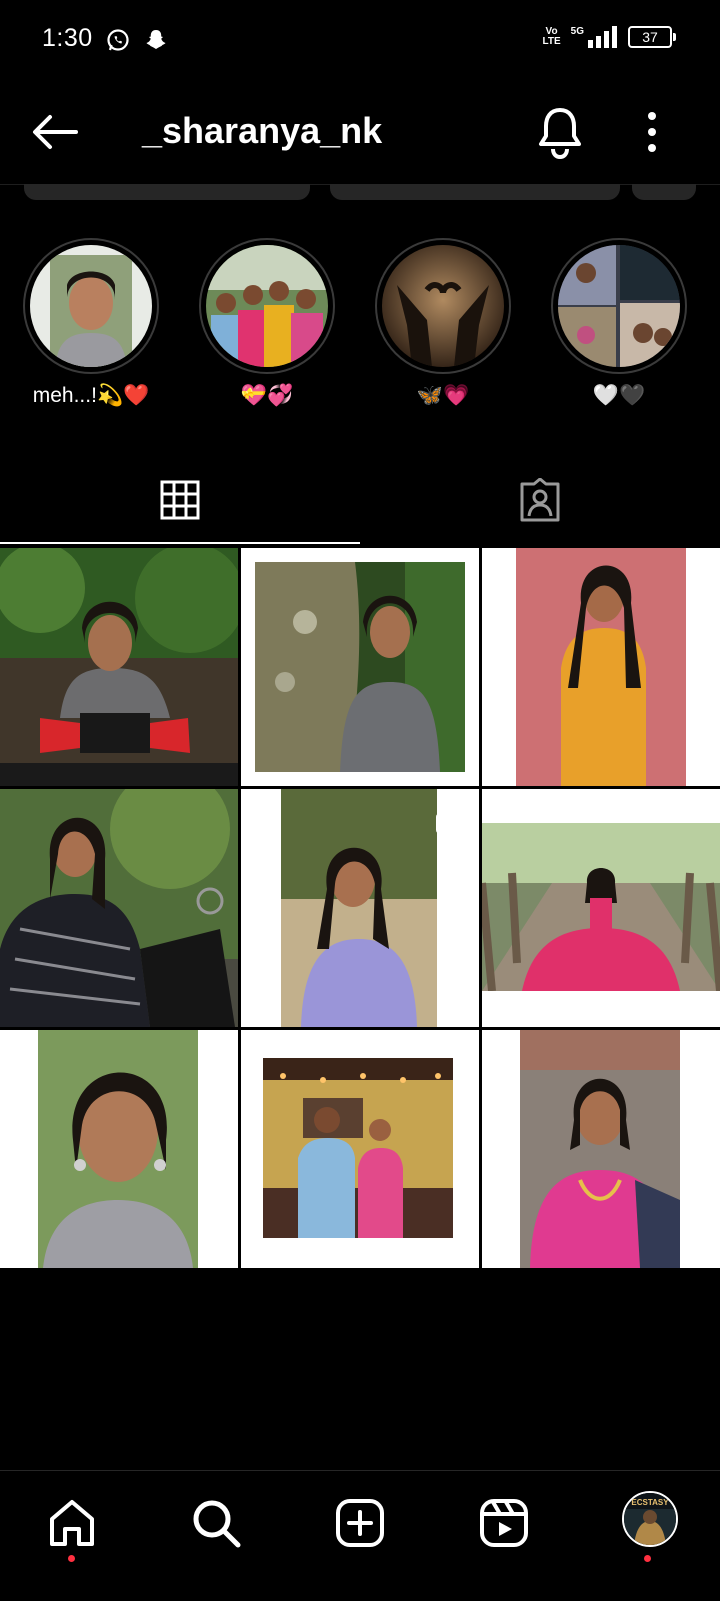 The height and width of the screenshot is (1601, 720). I want to click on search-icon, so click(217, 1524).